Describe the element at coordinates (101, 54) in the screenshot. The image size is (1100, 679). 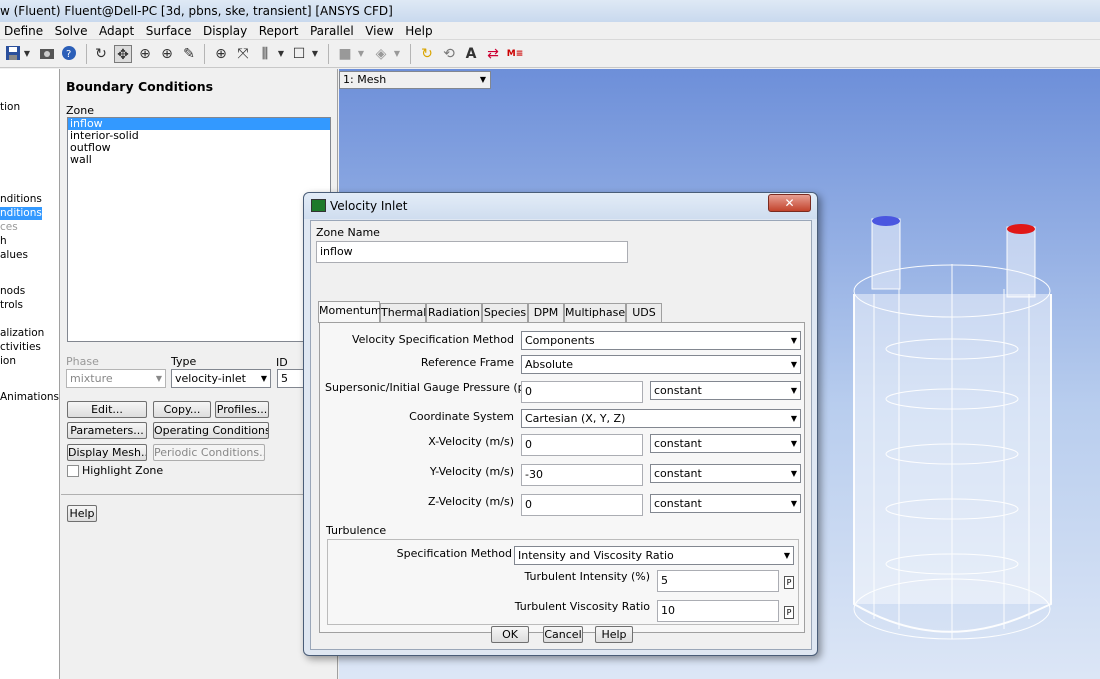
I see `rotate-icon: ↻` at that location.